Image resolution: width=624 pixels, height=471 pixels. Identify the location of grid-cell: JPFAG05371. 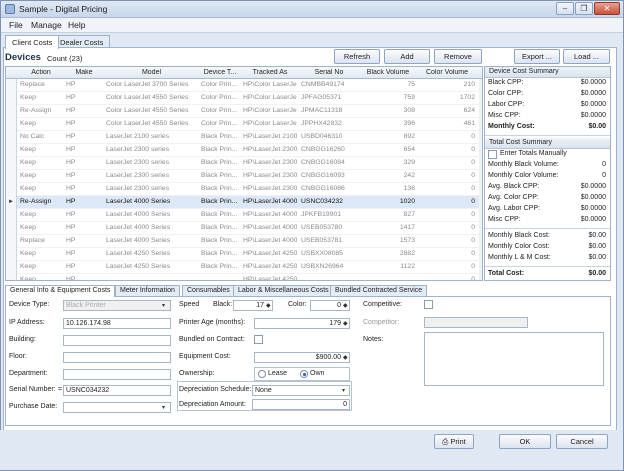
(329, 97).